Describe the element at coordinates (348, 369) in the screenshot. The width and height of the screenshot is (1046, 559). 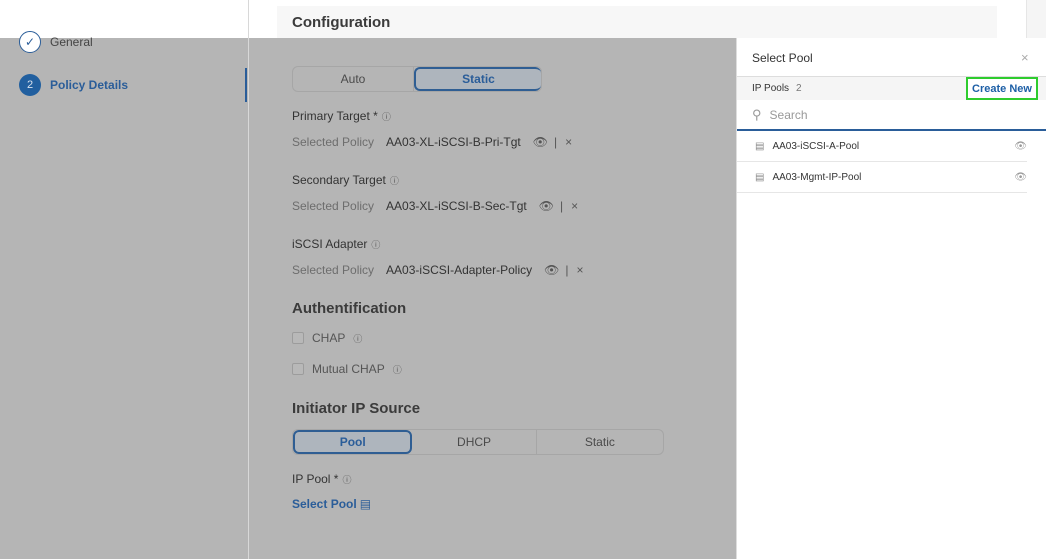
I see `mutual-chap-label: Mutual CHAP` at that location.